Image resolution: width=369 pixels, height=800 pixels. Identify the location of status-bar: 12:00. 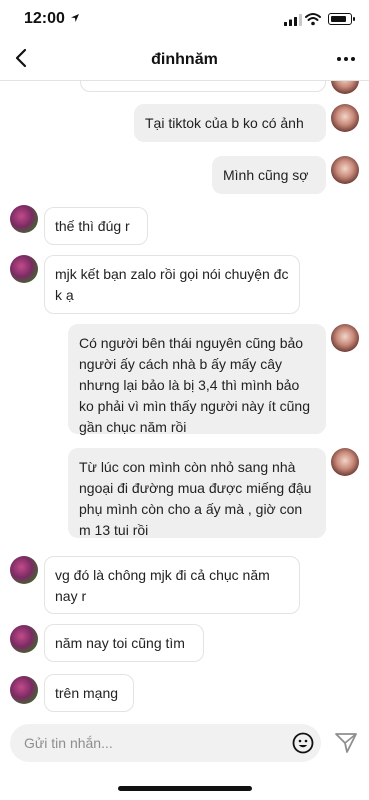
(184, 19).